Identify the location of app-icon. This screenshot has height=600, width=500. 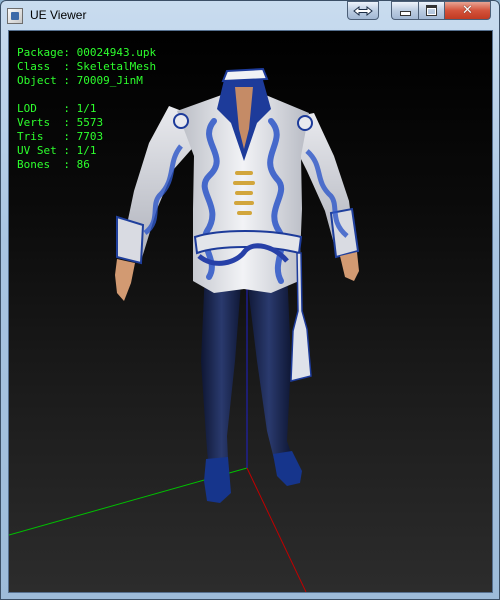
(15, 16).